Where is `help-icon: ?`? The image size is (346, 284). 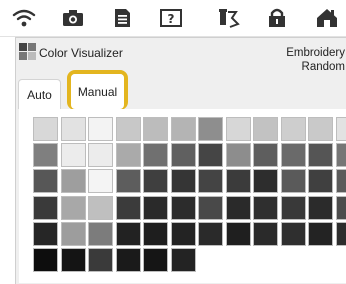
help-icon: ? is located at coordinates (171, 18).